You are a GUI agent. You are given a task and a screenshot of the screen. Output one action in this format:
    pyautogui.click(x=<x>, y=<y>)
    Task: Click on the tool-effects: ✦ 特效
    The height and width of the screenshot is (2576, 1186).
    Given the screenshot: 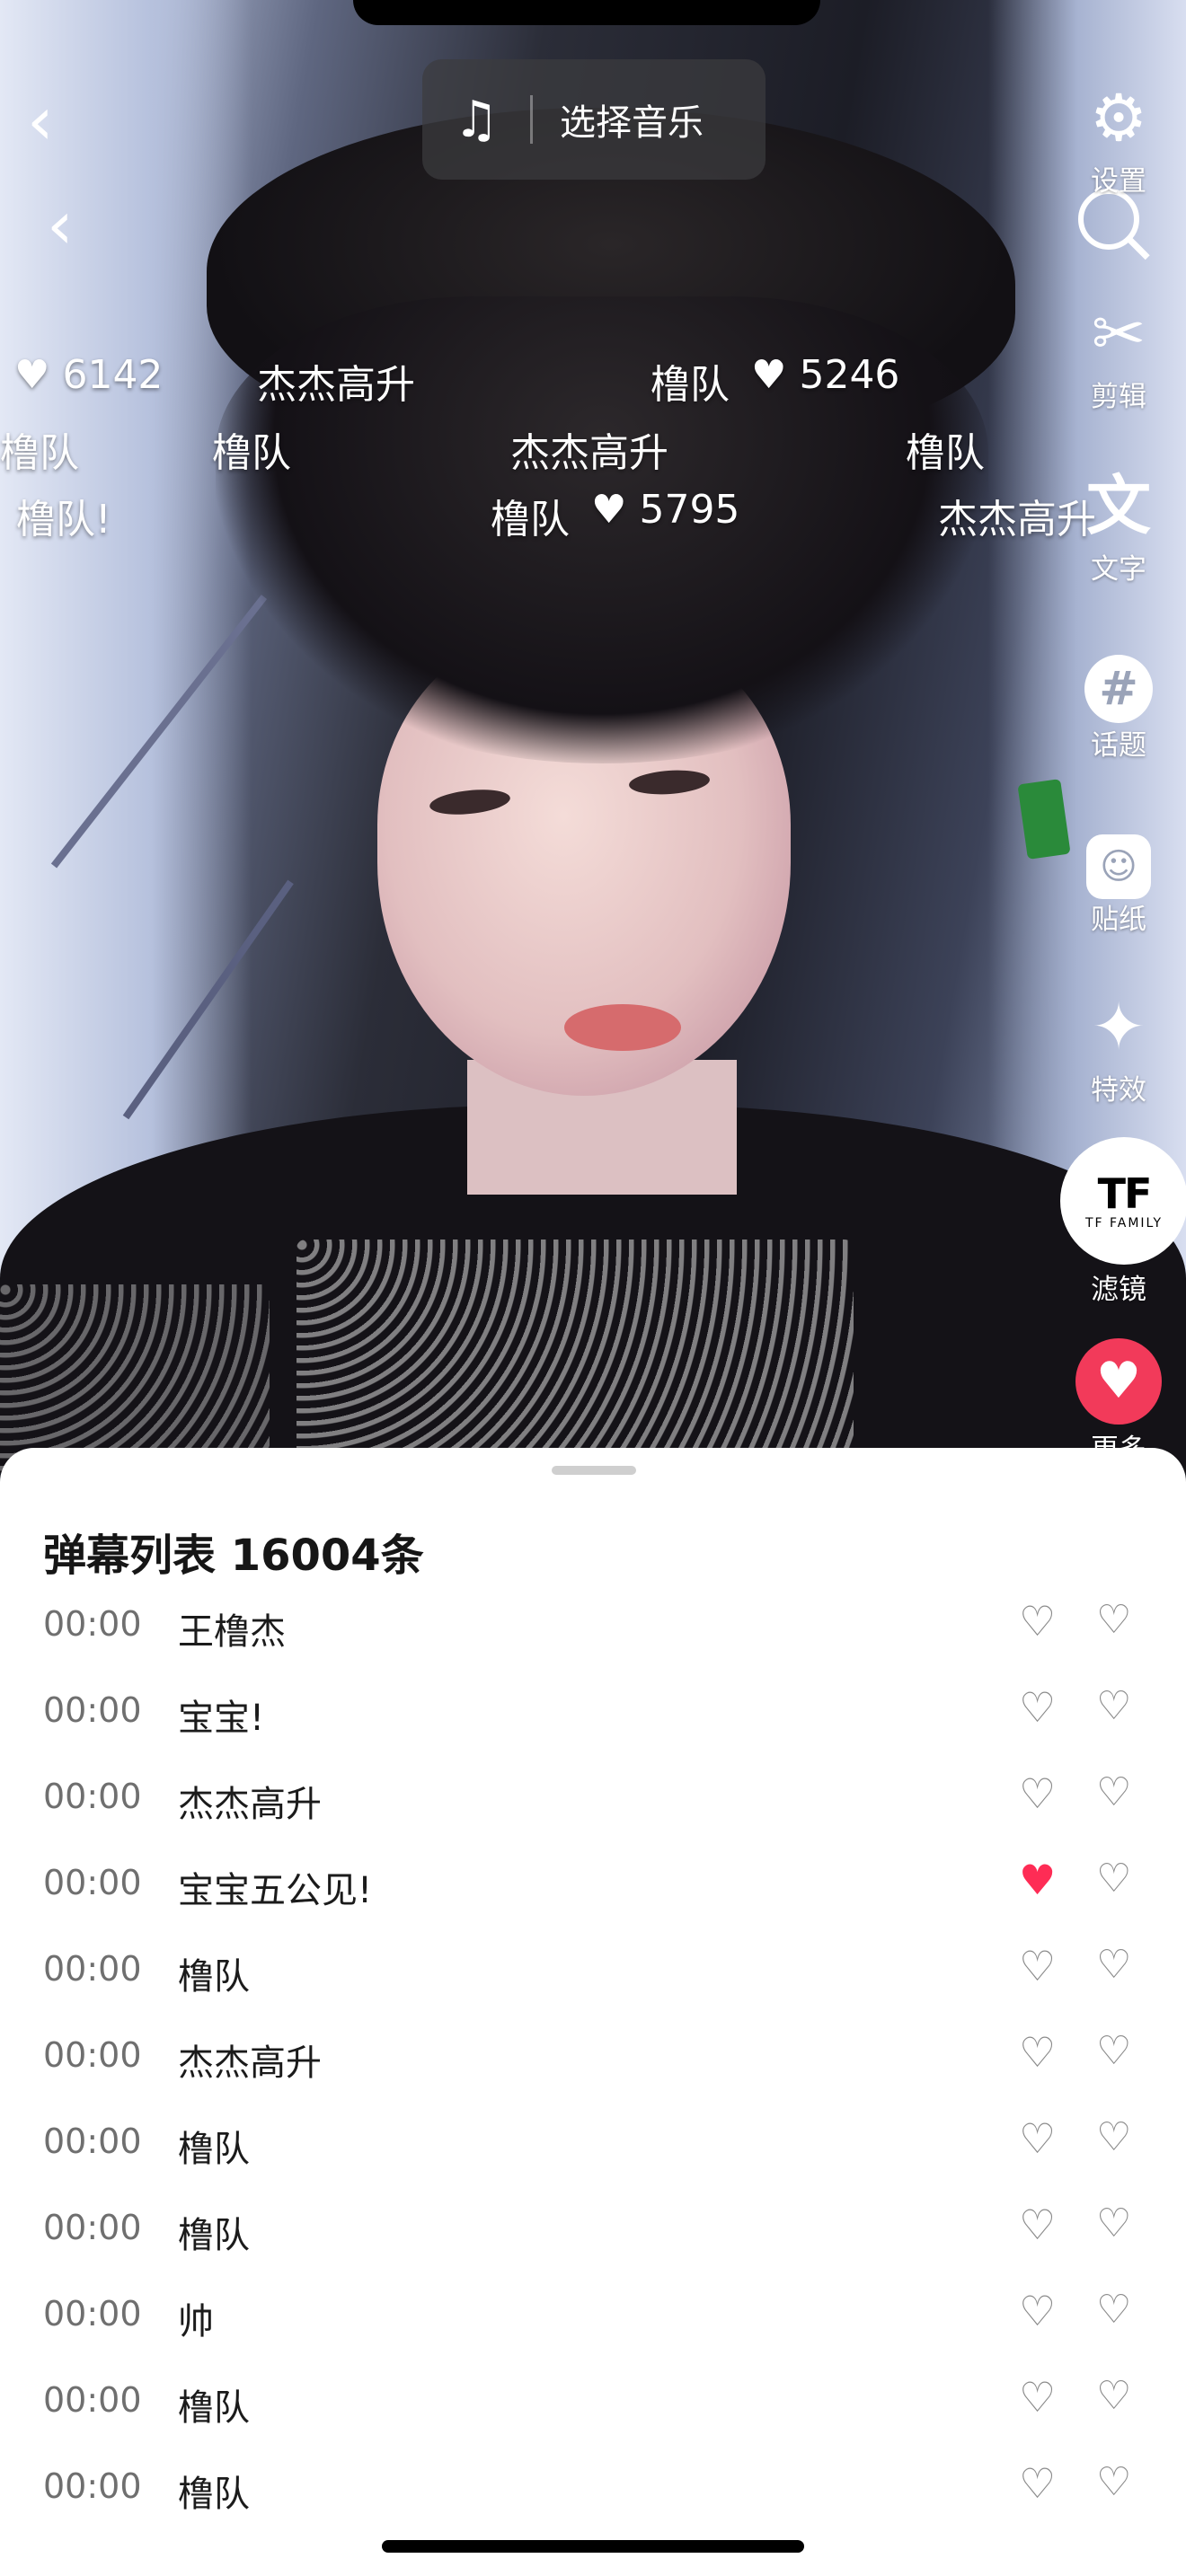 What is the action you would take?
    pyautogui.click(x=1118, y=1048)
    